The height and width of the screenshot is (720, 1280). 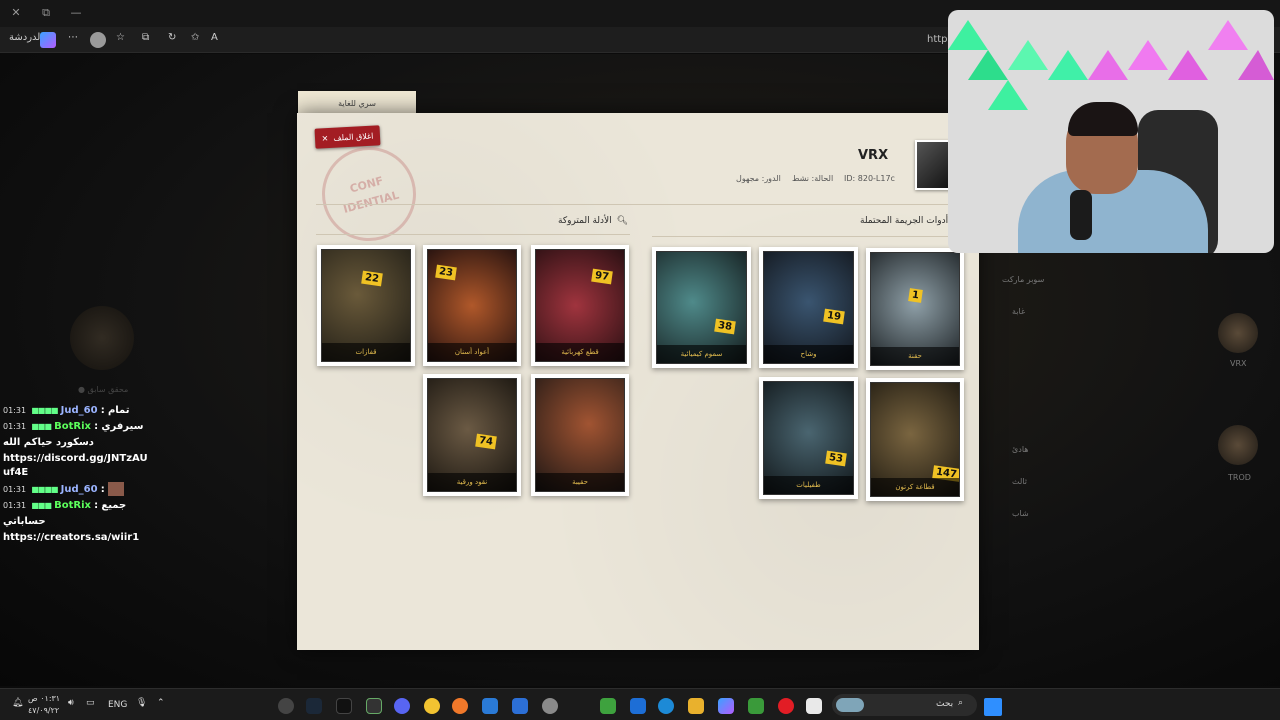 I want to click on chat-sidebar-label: الدردشة, so click(x=26, y=37).